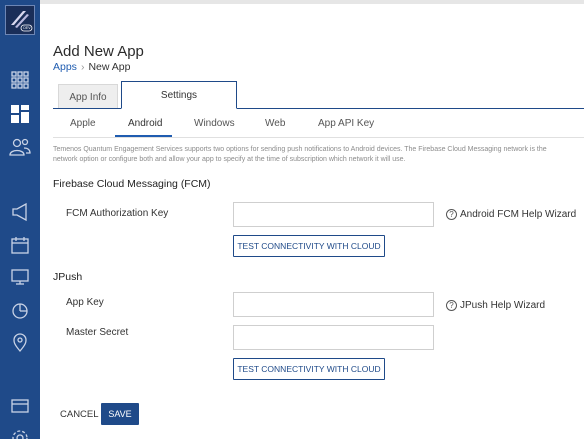 The image size is (584, 439). I want to click on window-icon, so click(20, 406).